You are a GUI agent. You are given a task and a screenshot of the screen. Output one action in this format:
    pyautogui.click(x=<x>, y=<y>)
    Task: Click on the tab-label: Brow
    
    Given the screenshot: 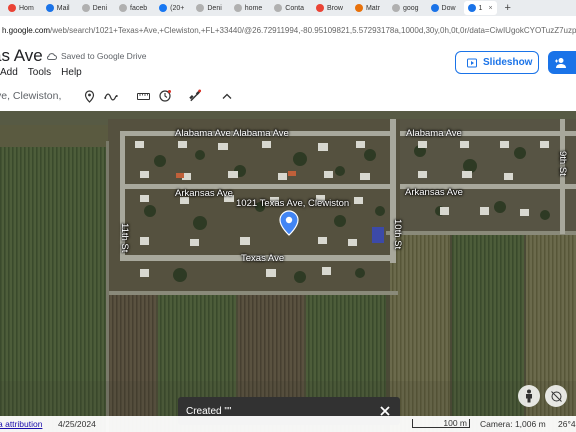 What is the action you would take?
    pyautogui.click(x=334, y=8)
    